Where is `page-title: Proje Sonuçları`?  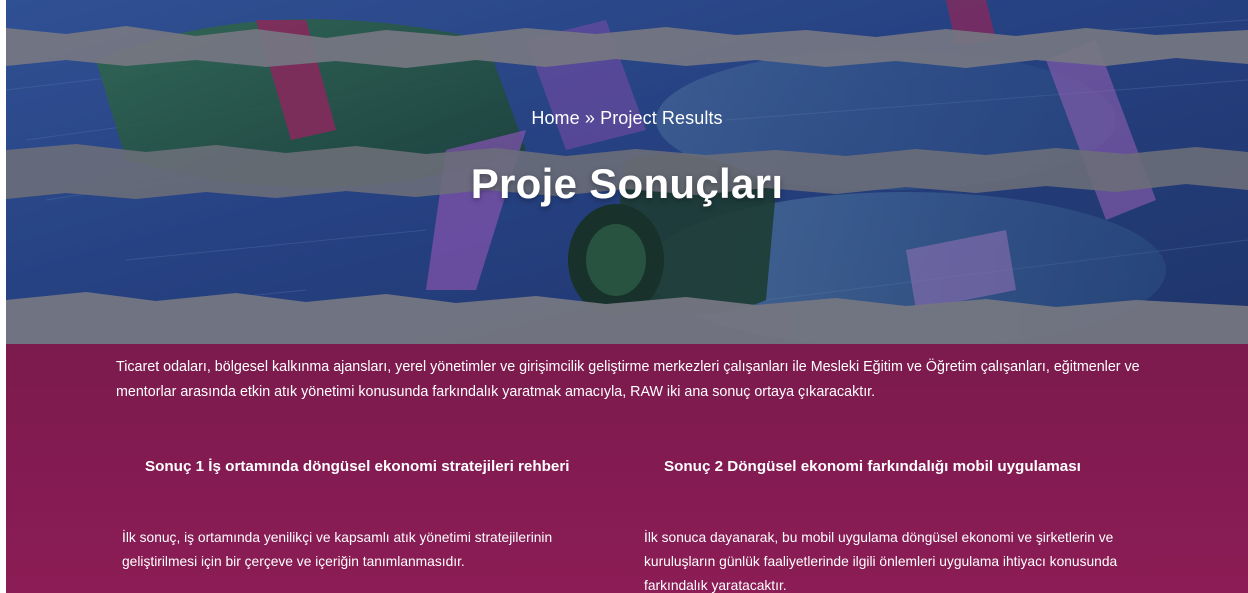
page-title: Proje Sonuçları is located at coordinates (627, 183).